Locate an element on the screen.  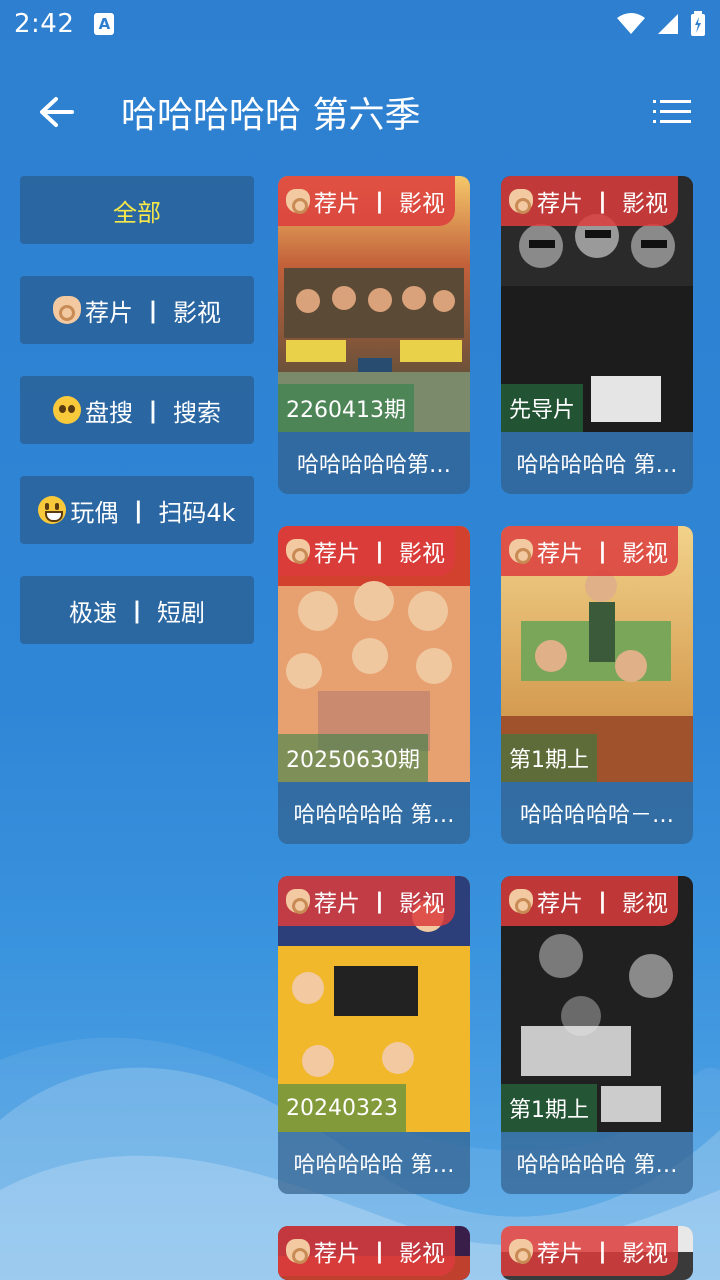
category-sidebar: 全部 荐片 丨 影视 盘搜 丨 搜索 玩偶 丨 扫码4k 极速 丨 短剧 is located at coordinates (137, 426).